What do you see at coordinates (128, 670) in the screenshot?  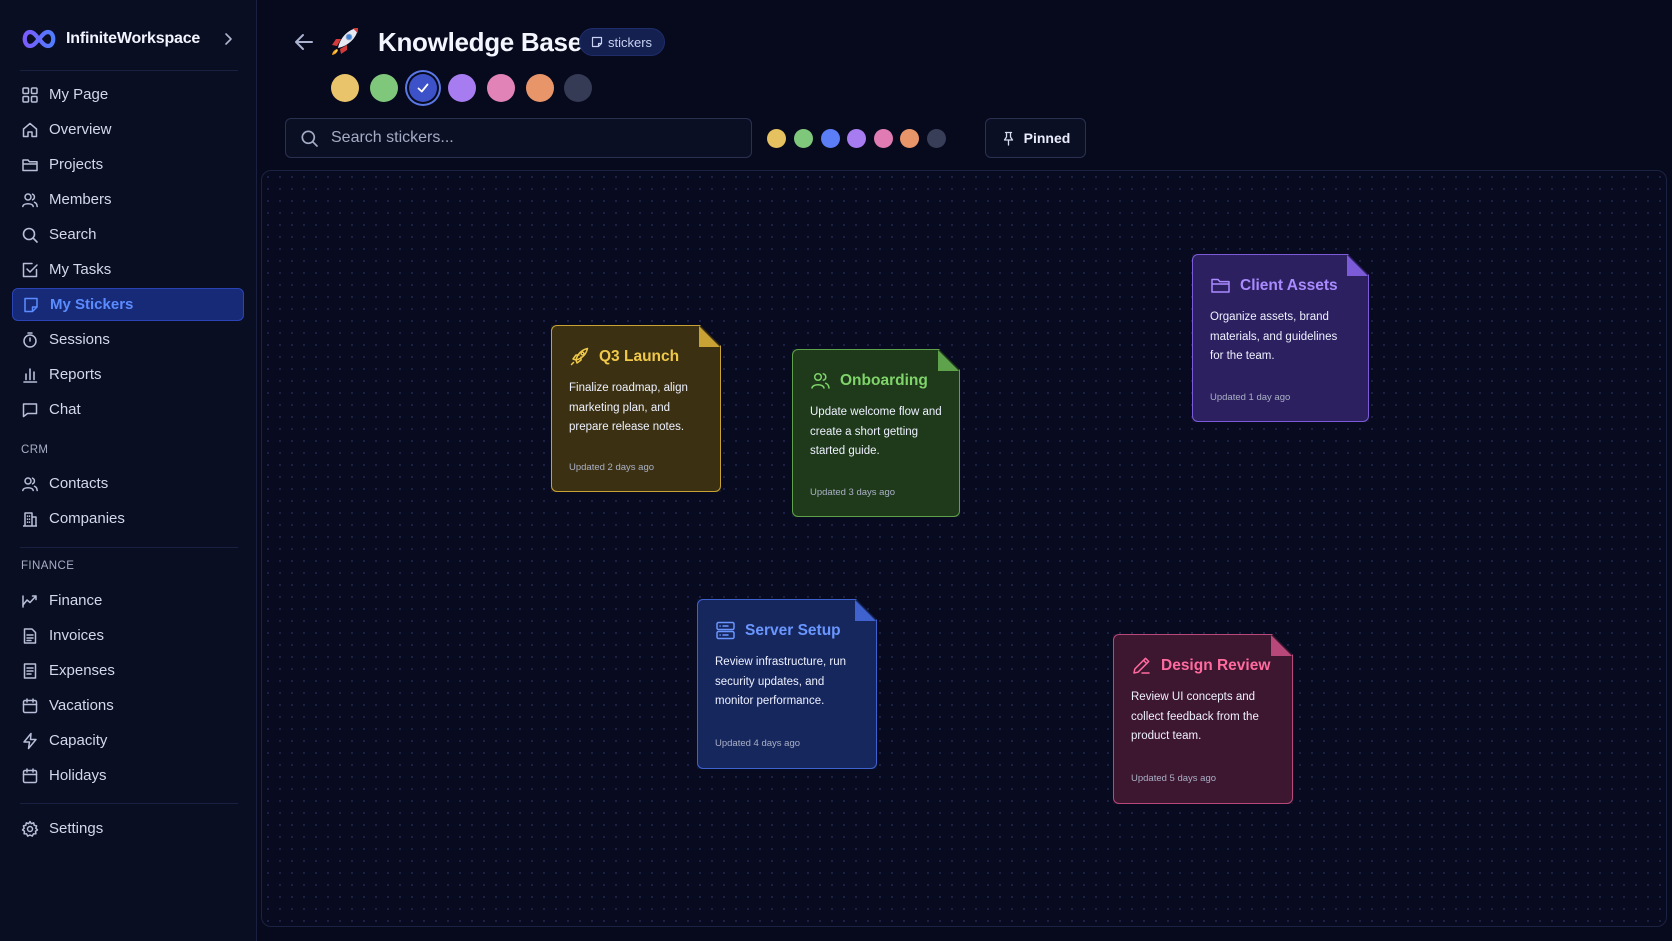 I see `sidebar-item-expenses: Expenses` at bounding box center [128, 670].